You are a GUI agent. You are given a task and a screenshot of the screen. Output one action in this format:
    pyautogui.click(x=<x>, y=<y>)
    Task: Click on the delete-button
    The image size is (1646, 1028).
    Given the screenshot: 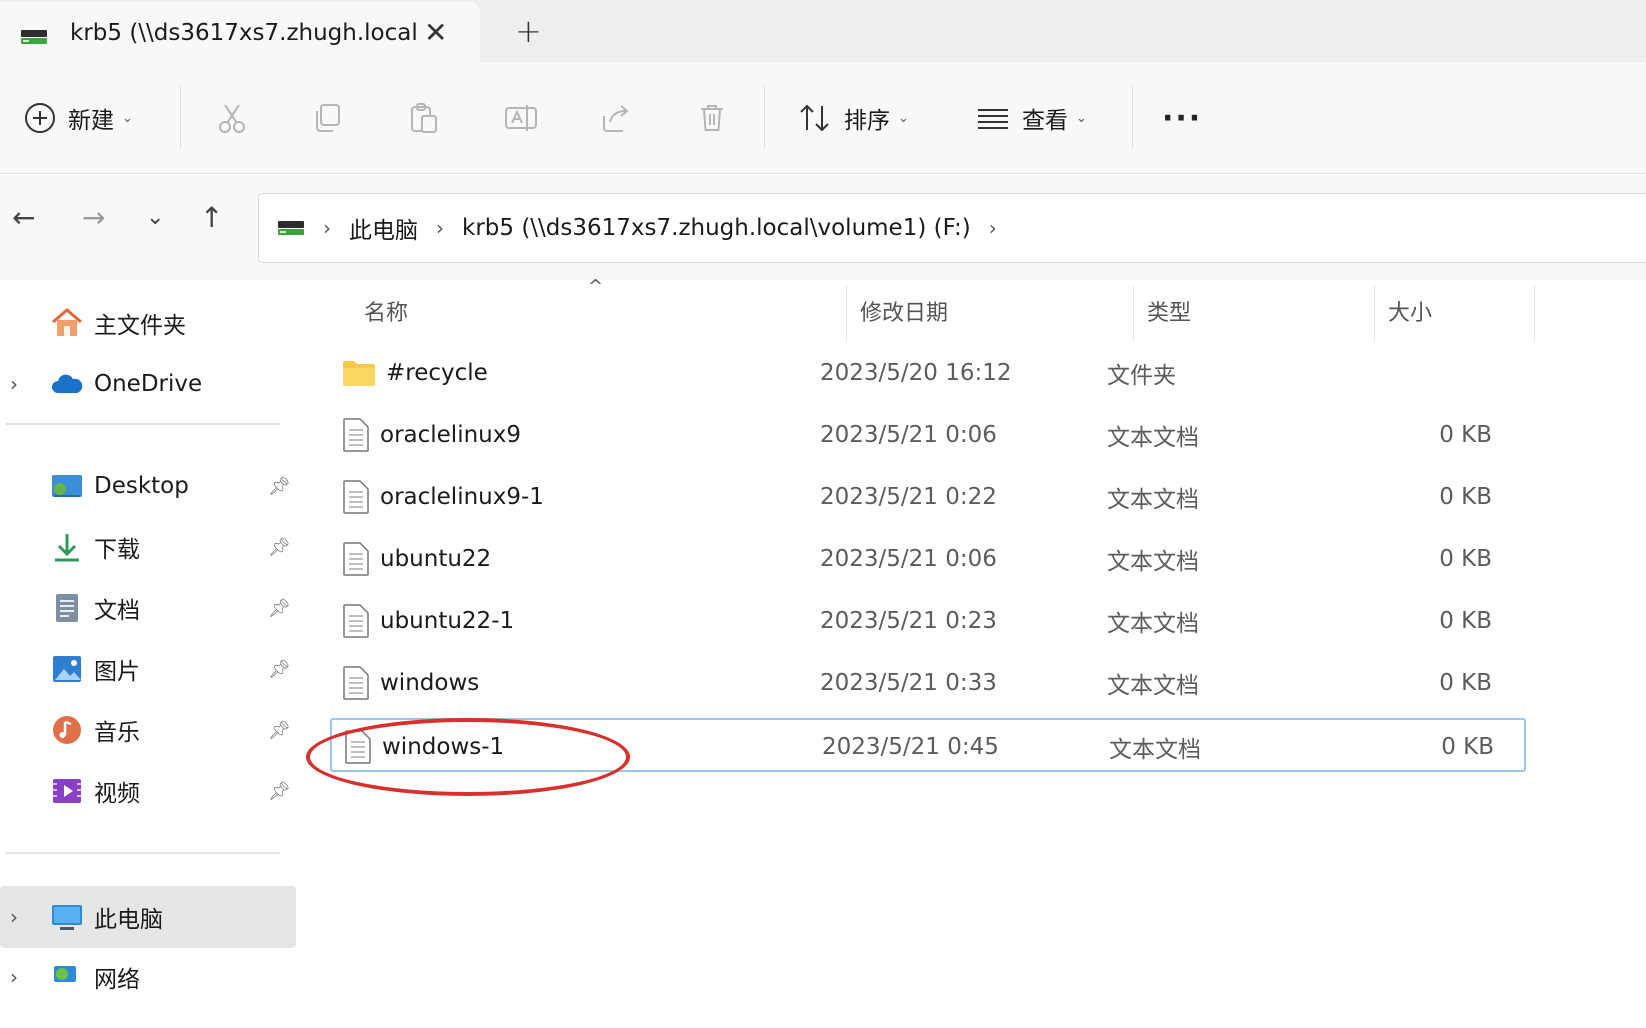 What is the action you would take?
    pyautogui.click(x=712, y=118)
    